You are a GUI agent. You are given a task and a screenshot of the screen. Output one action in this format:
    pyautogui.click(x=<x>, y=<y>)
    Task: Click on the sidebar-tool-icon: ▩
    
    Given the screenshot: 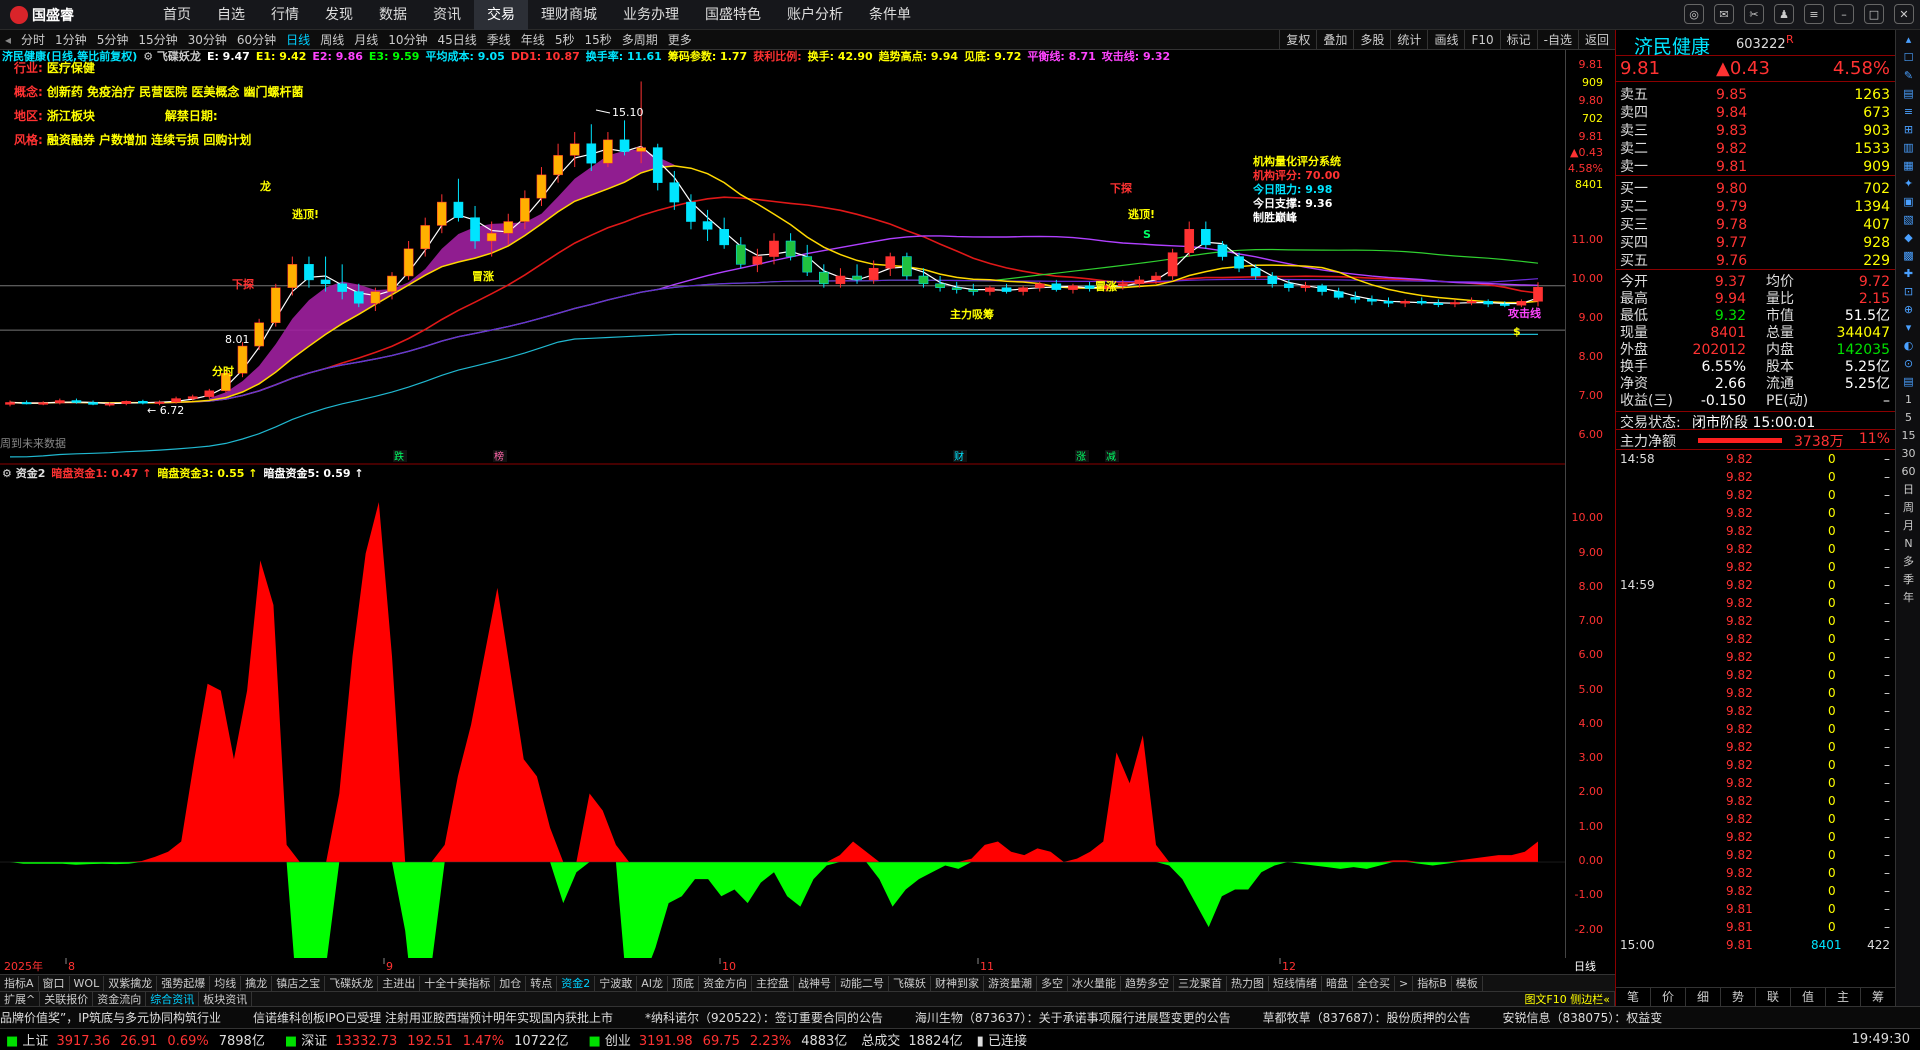 What is the action you would take?
    pyautogui.click(x=1908, y=255)
    